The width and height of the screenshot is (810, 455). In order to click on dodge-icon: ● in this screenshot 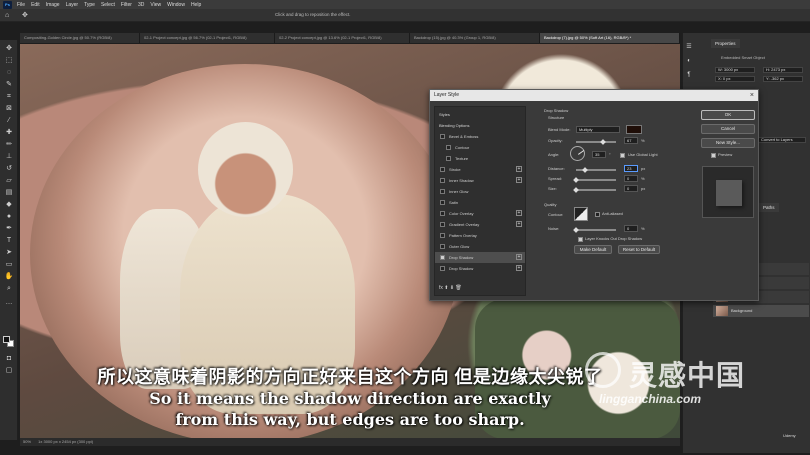, I will do `click(9, 217)`.